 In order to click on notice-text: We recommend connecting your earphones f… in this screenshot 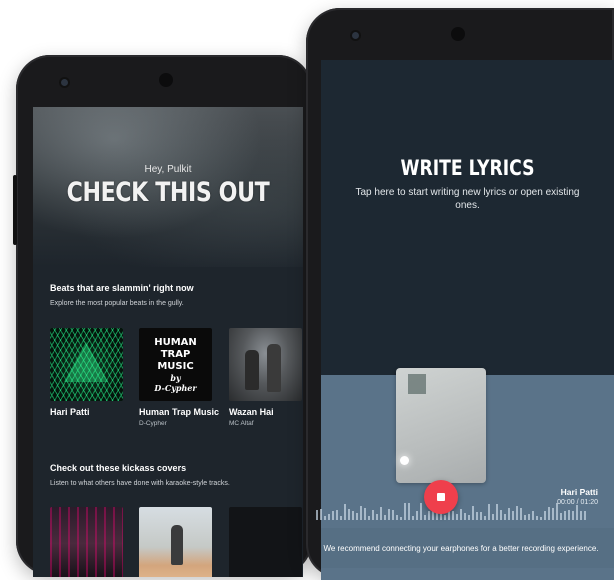, I will do `click(461, 548)`.